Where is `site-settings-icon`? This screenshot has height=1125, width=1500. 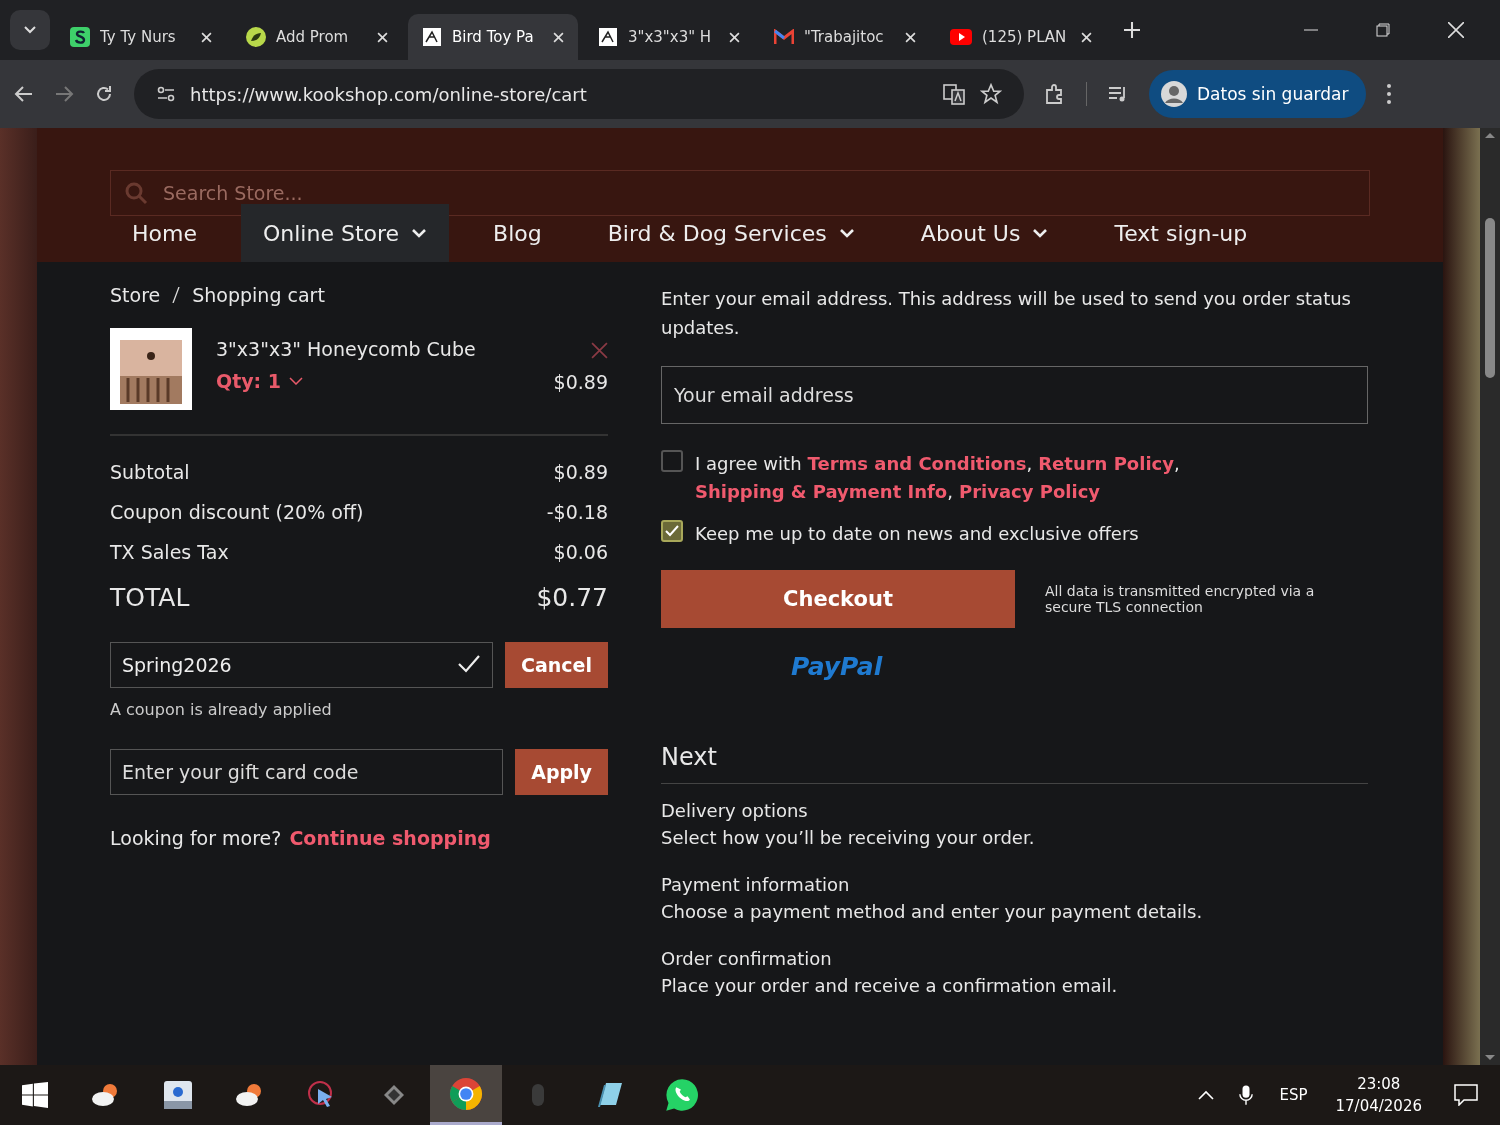
site-settings-icon is located at coordinates (166, 94).